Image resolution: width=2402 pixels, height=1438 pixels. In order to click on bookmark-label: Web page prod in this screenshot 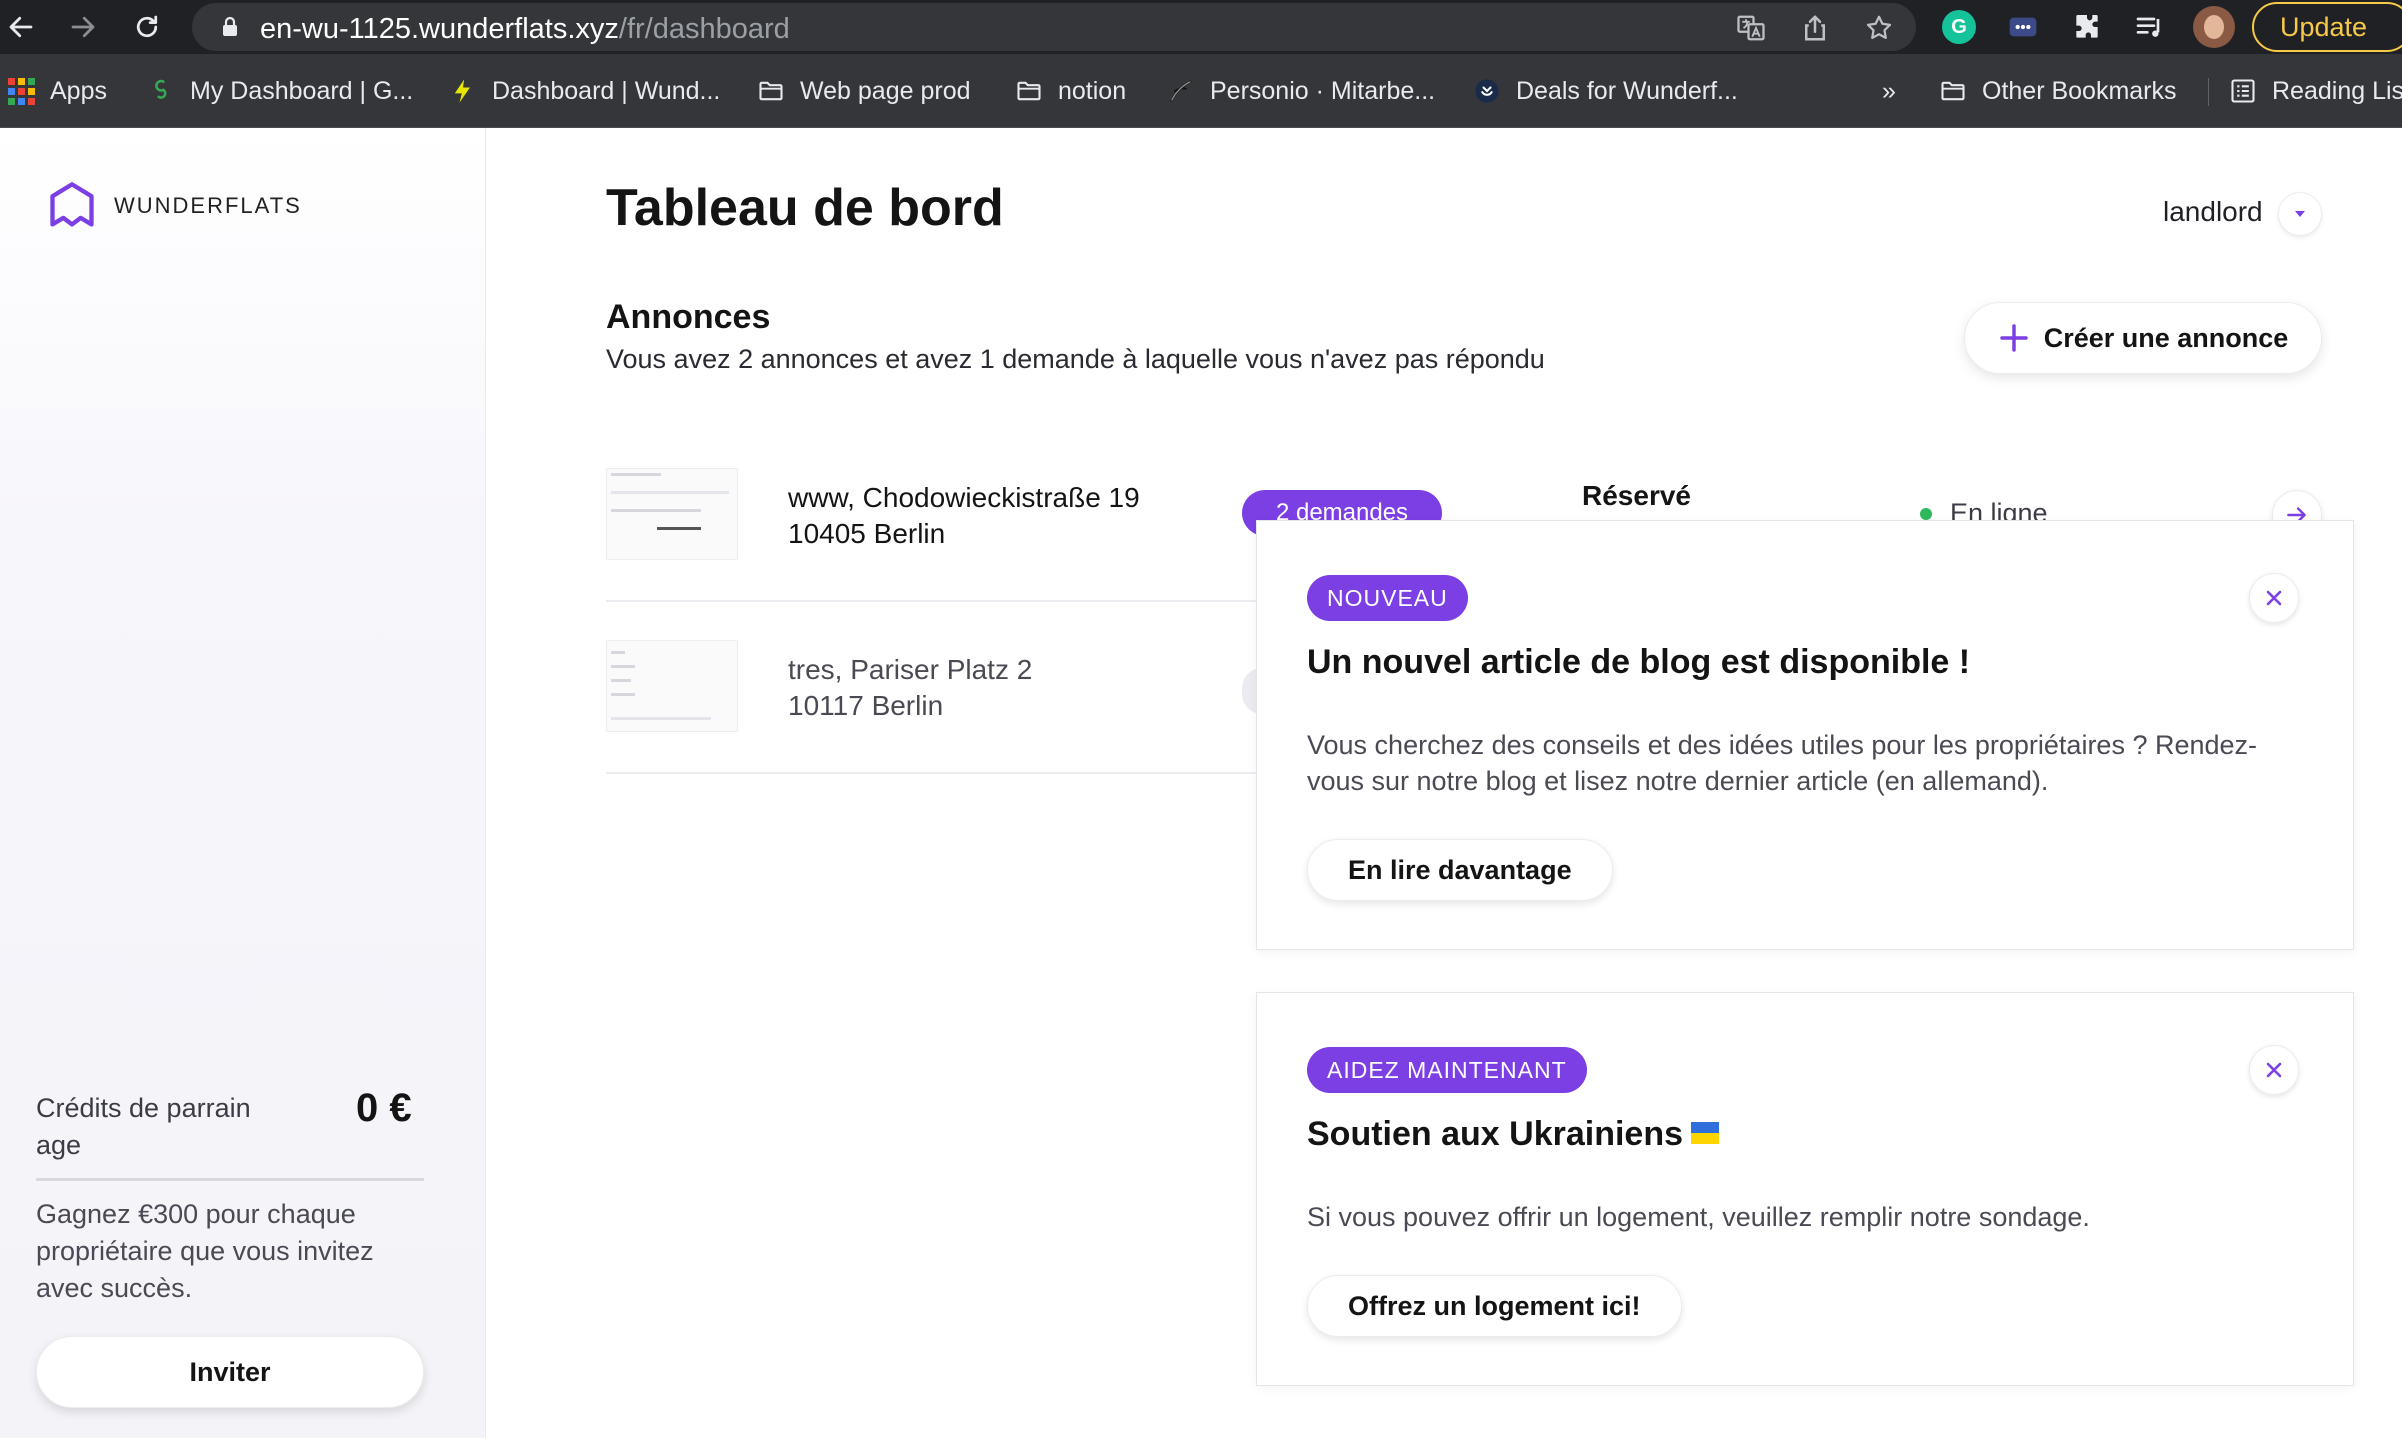, I will do `click(885, 90)`.